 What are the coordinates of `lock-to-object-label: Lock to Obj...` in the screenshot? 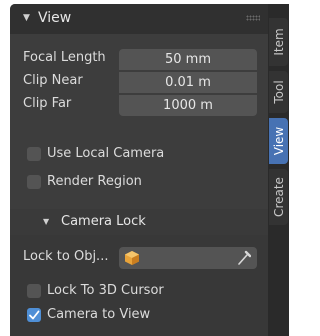 It's located at (66, 256).